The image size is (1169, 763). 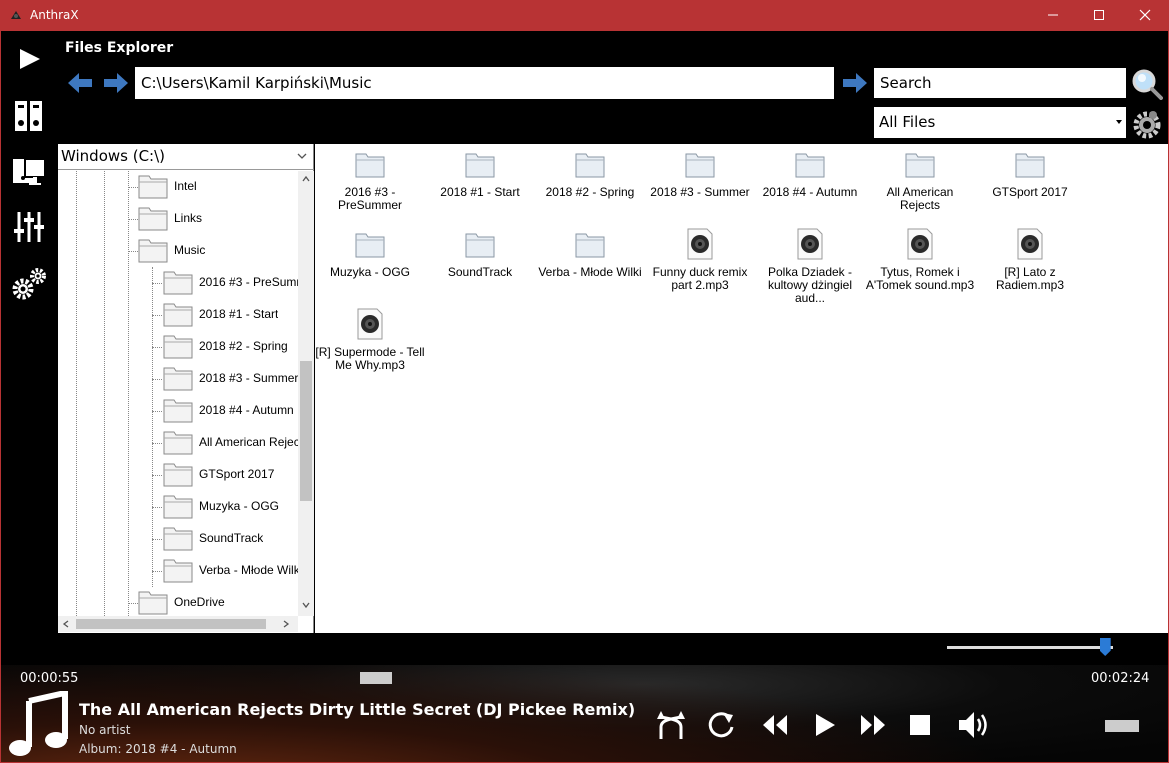 I want to click on explorer-settings-button, so click(x=1147, y=123).